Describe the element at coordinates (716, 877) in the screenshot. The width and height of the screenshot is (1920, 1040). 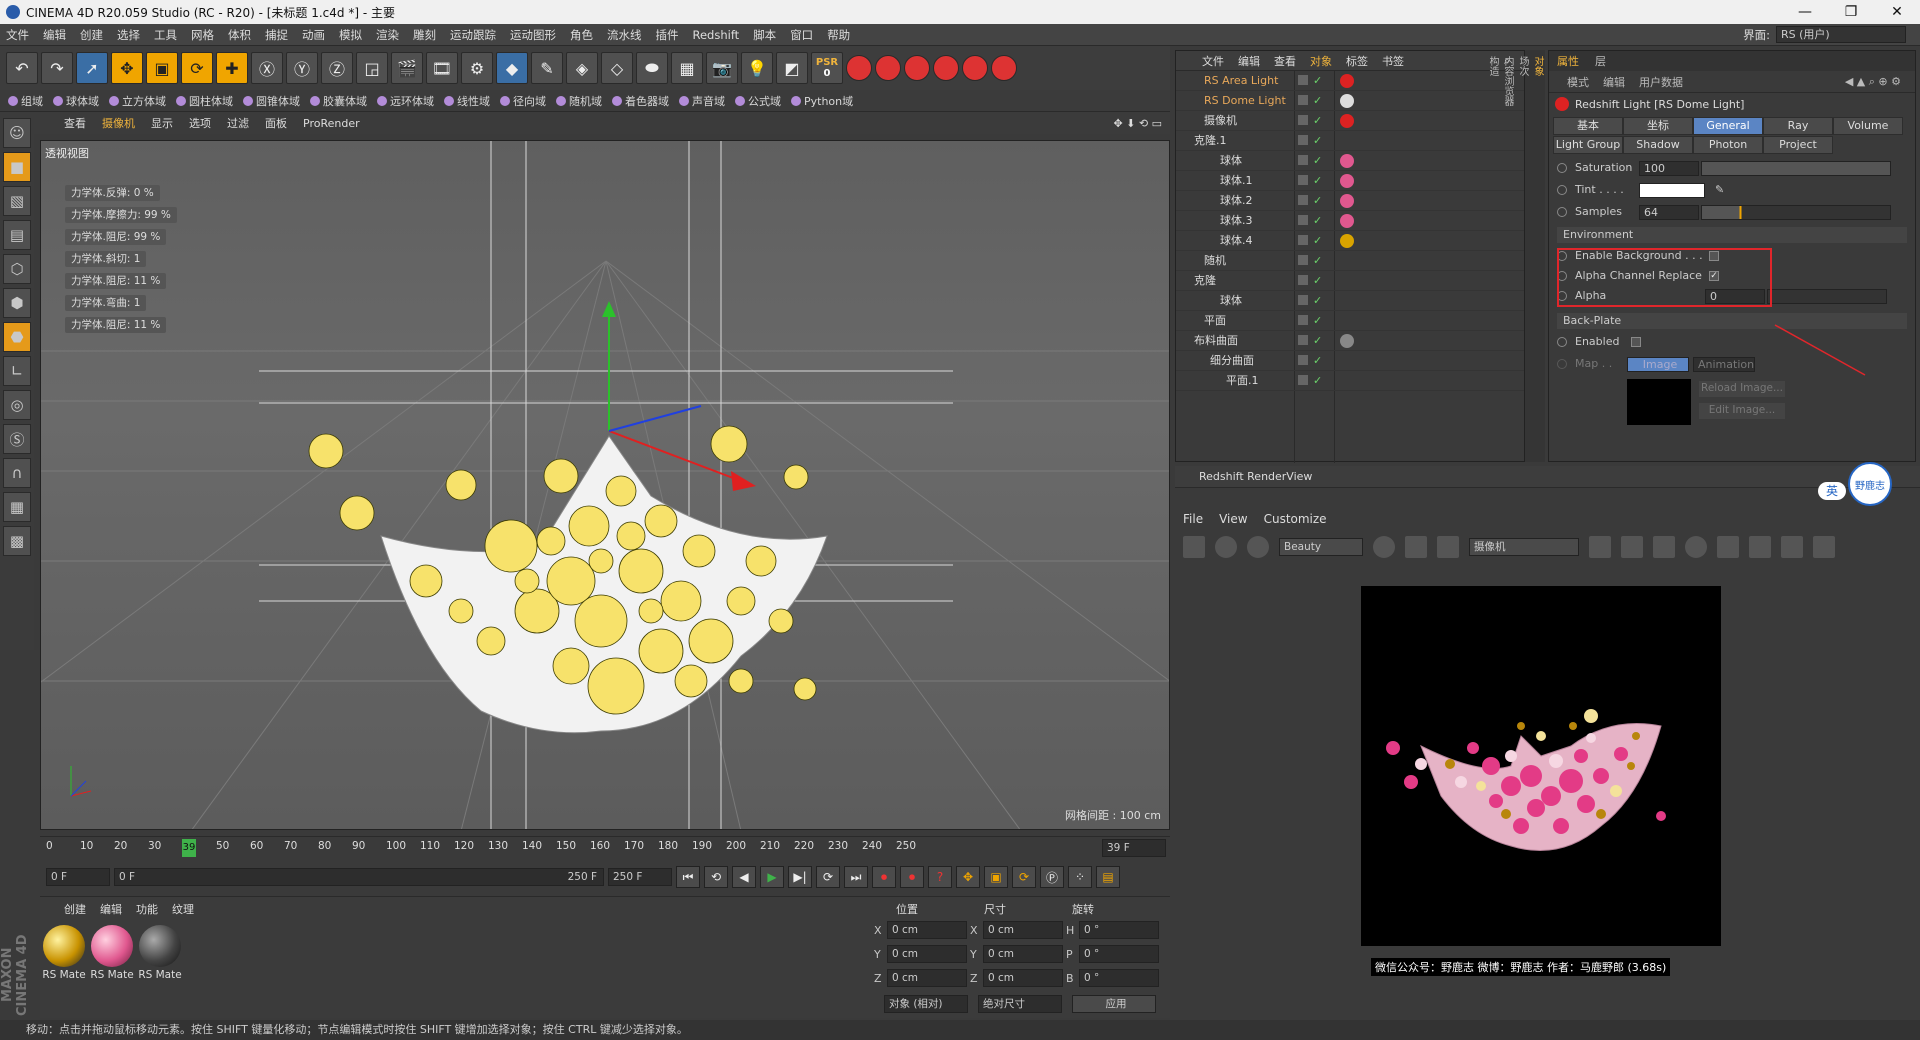
I see `prev-key-icon: ⟲` at that location.